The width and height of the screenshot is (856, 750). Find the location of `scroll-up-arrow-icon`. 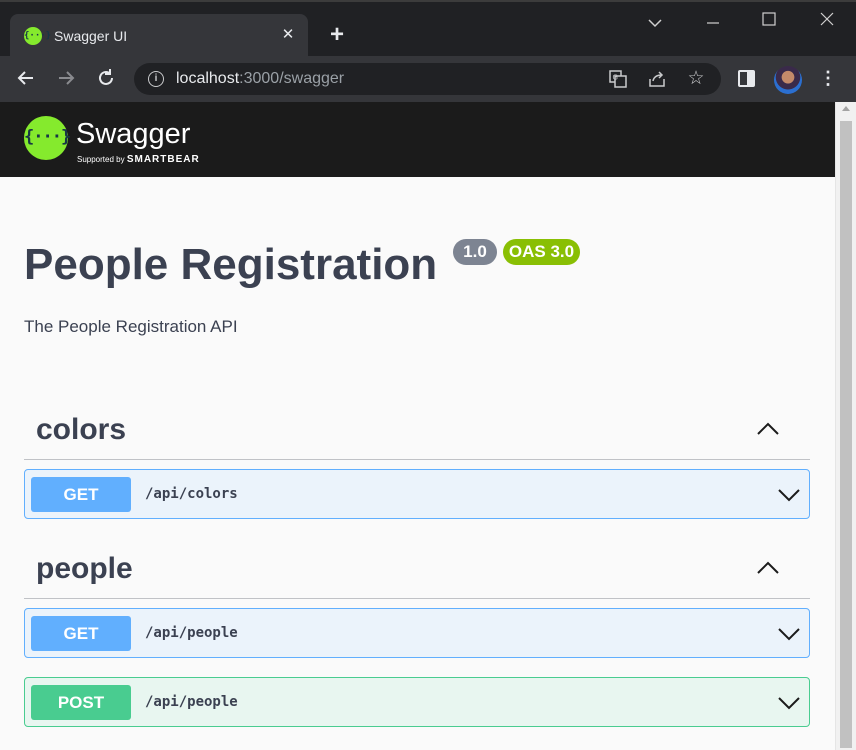

scroll-up-arrow-icon is located at coordinates (846, 108).